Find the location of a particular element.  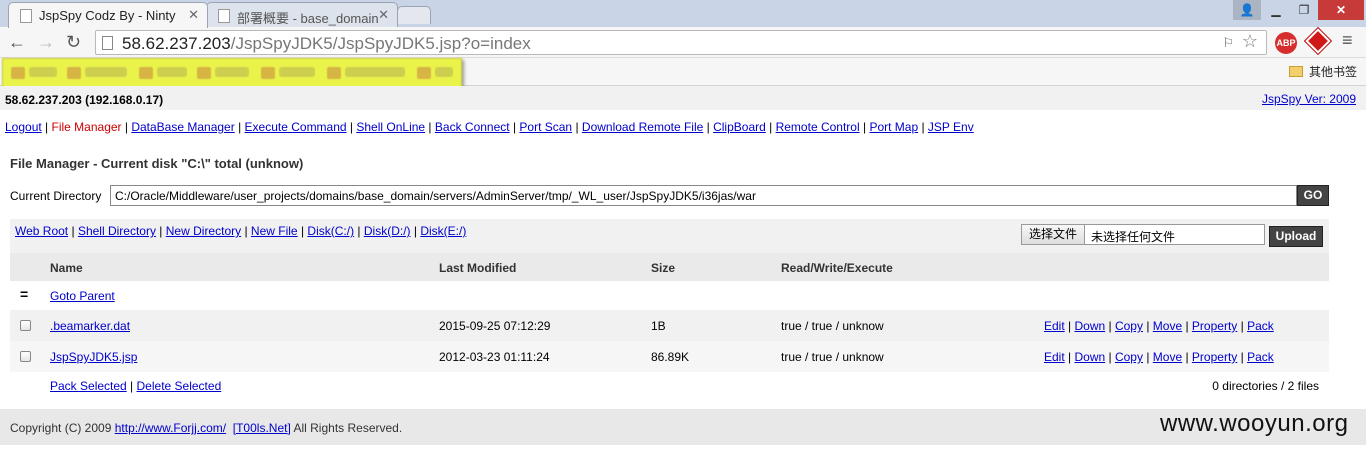

back-icon: ← is located at coordinates (17, 42).